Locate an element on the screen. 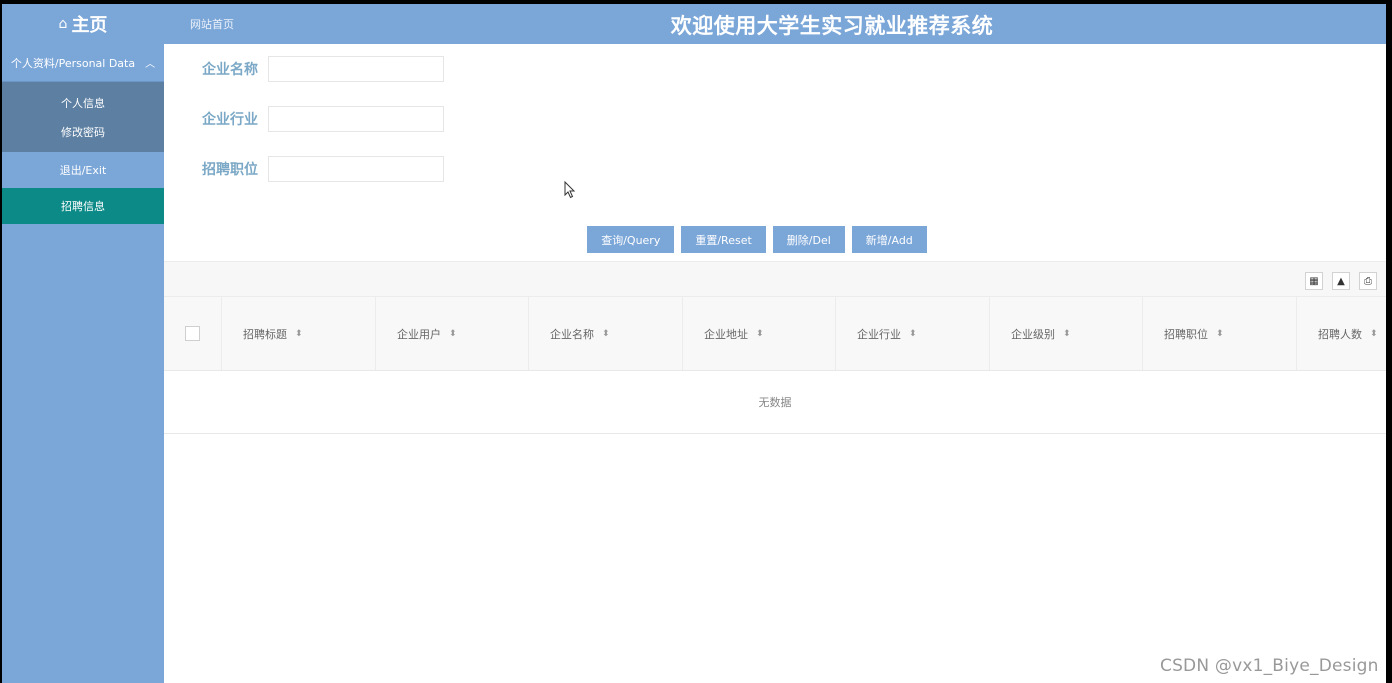 The width and height of the screenshot is (1392, 683). column-label: 招聘人数 is located at coordinates (1340, 334).